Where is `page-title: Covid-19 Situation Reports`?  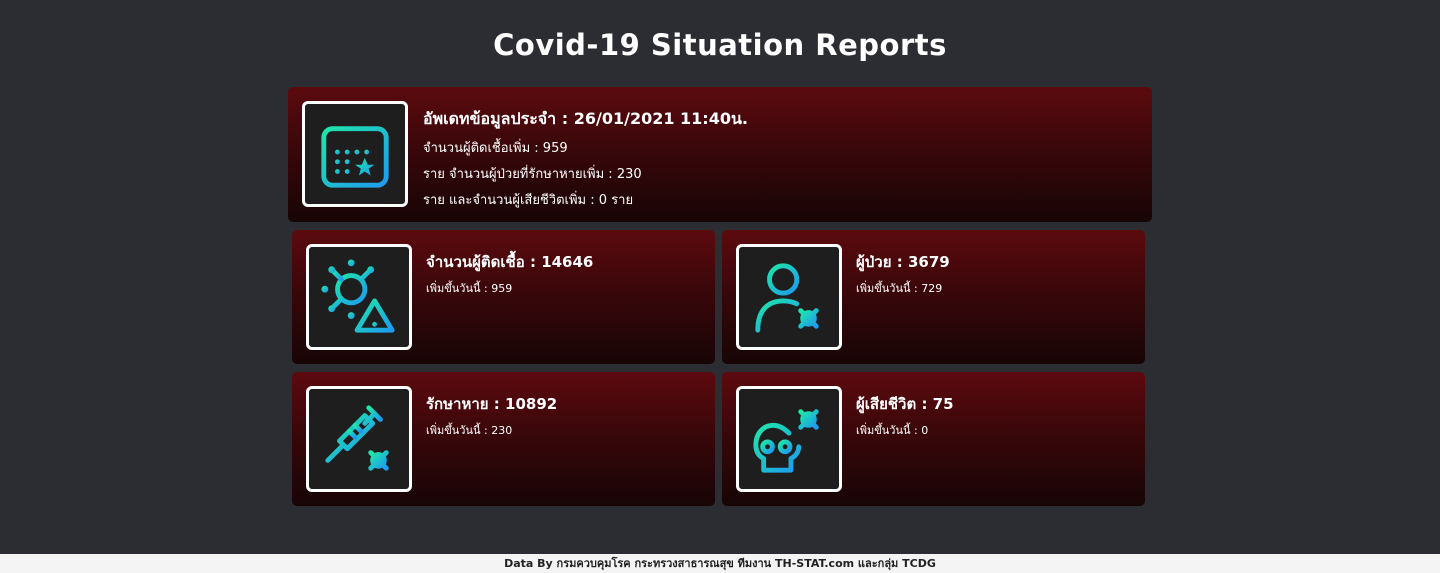 page-title: Covid-19 Situation Reports is located at coordinates (720, 45).